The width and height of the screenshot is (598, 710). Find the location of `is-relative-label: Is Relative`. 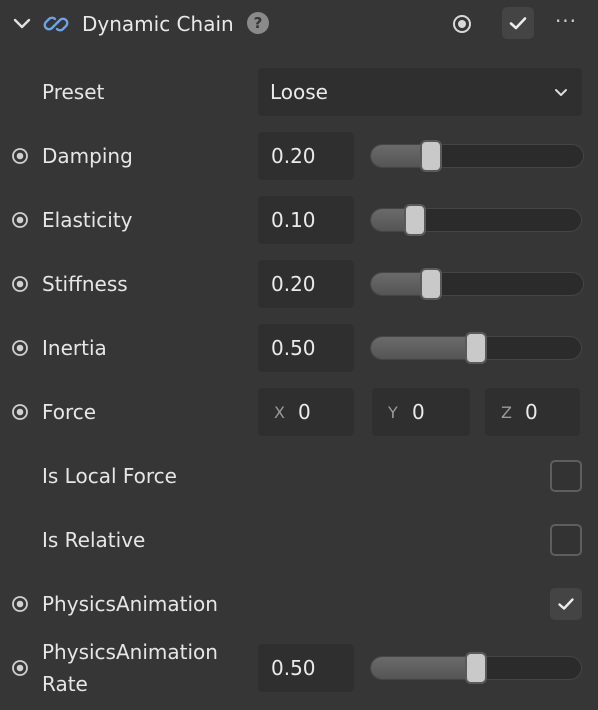

is-relative-label: Is Relative is located at coordinates (94, 540).